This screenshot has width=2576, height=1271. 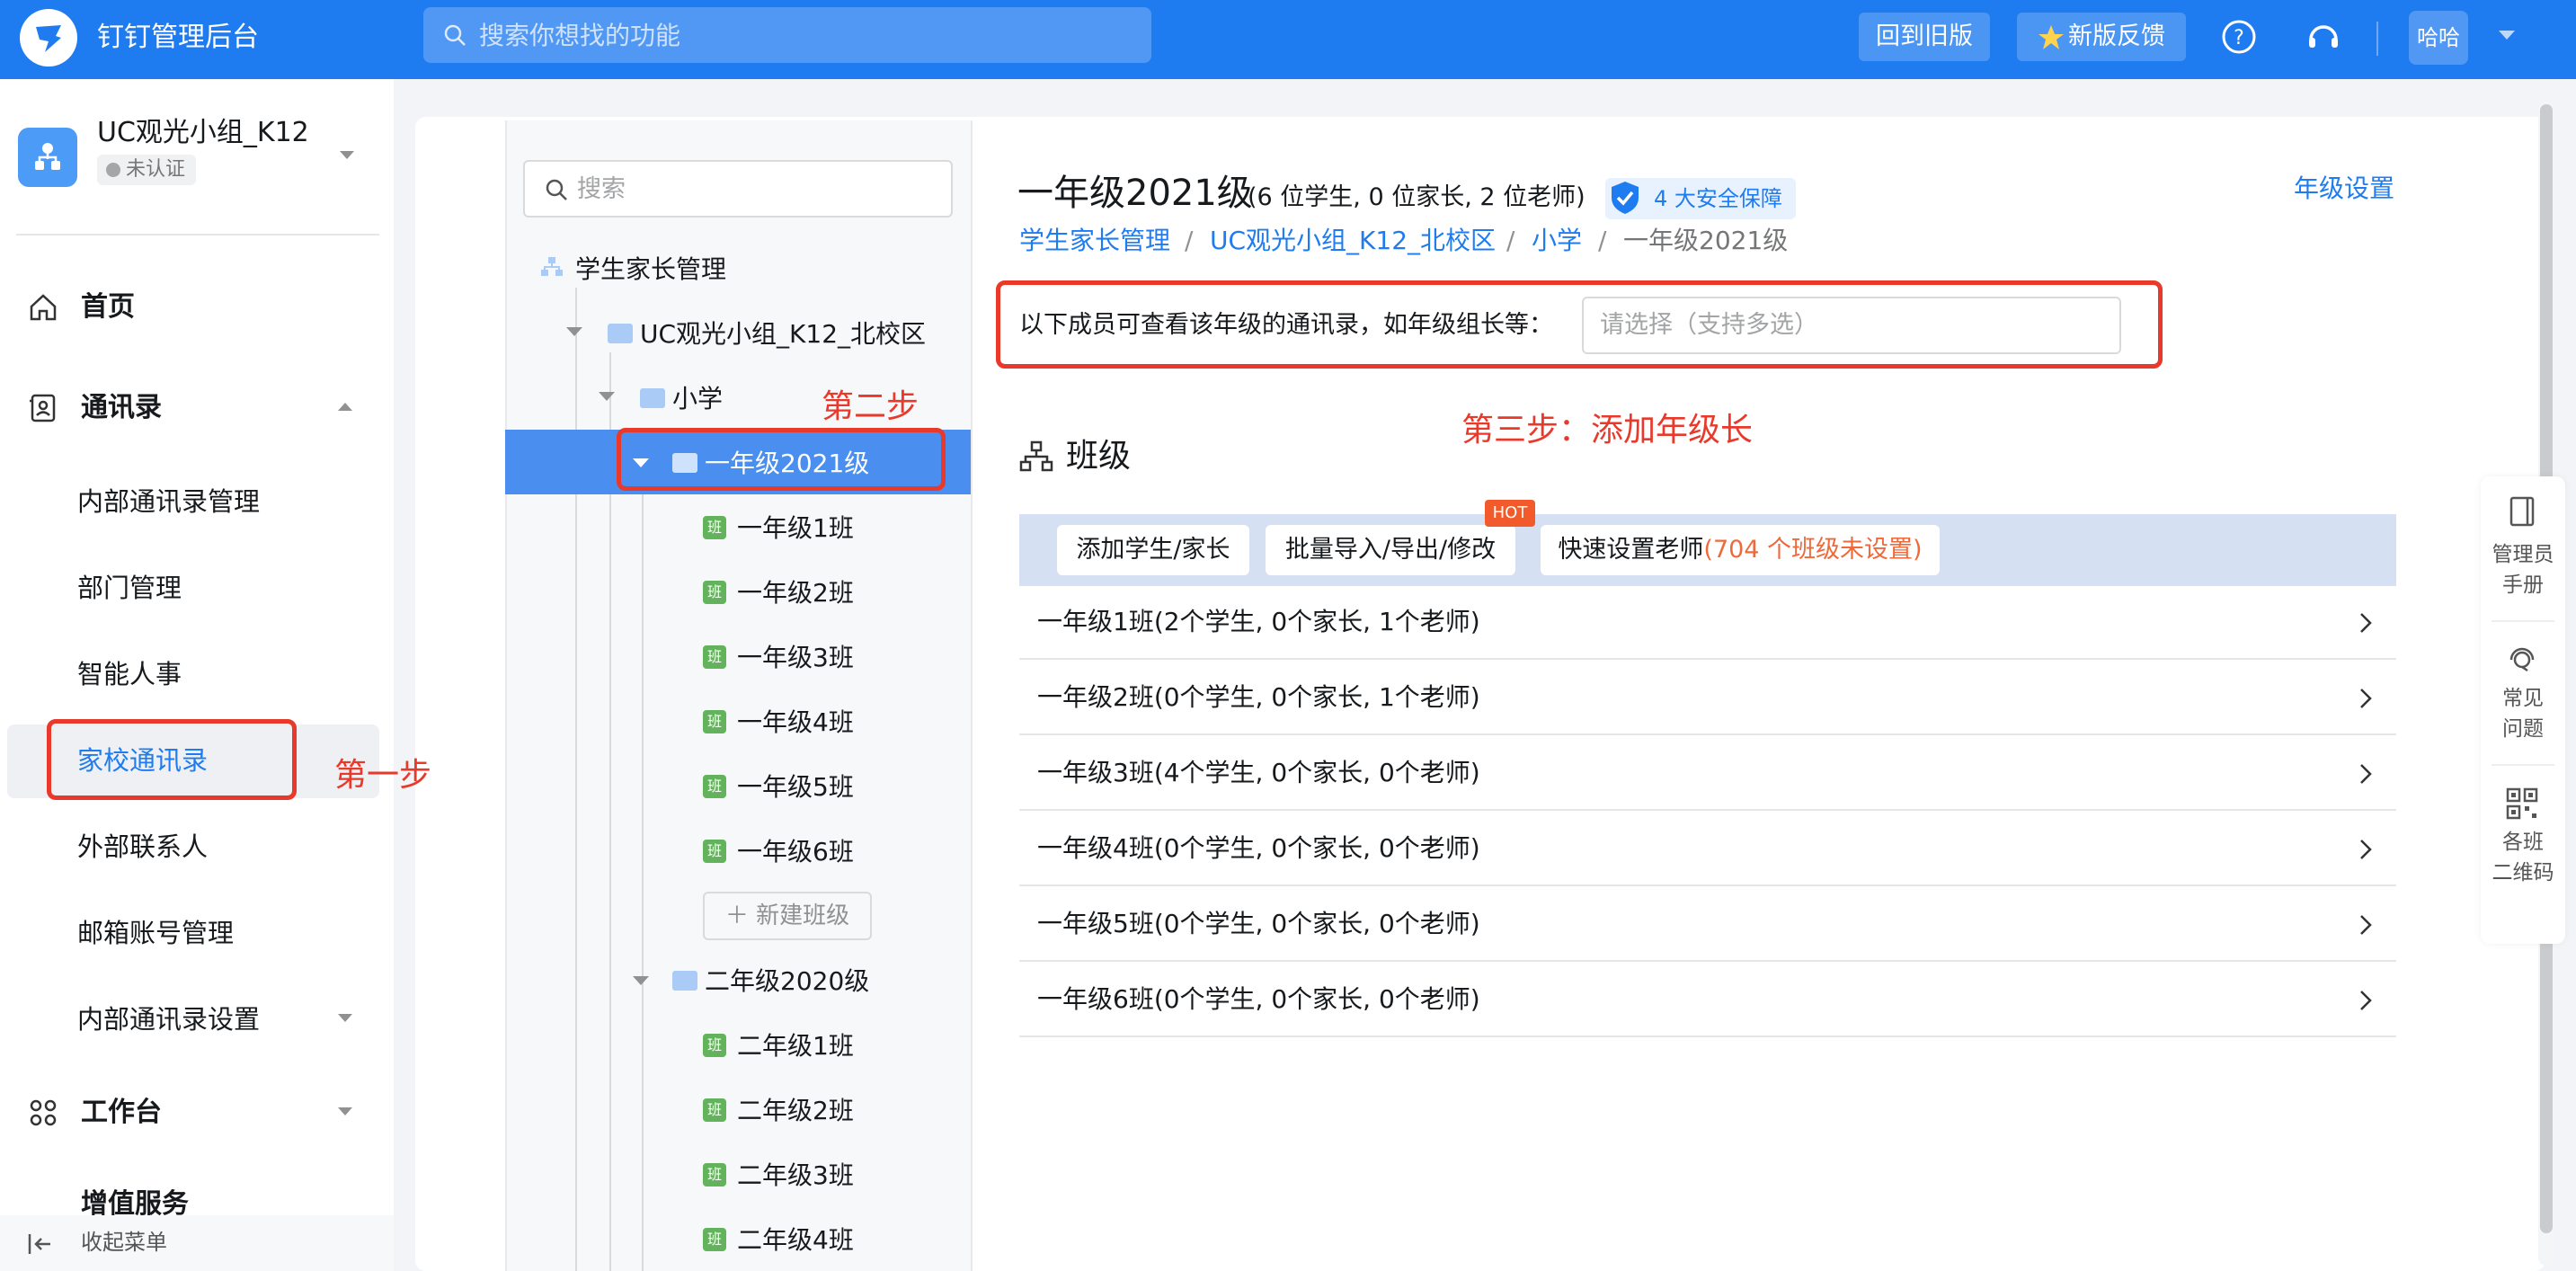 What do you see at coordinates (1707, 999) in the screenshot?
I see `class-row: 一年级6班(0个学生, 0个家长, 0个老师)` at bounding box center [1707, 999].